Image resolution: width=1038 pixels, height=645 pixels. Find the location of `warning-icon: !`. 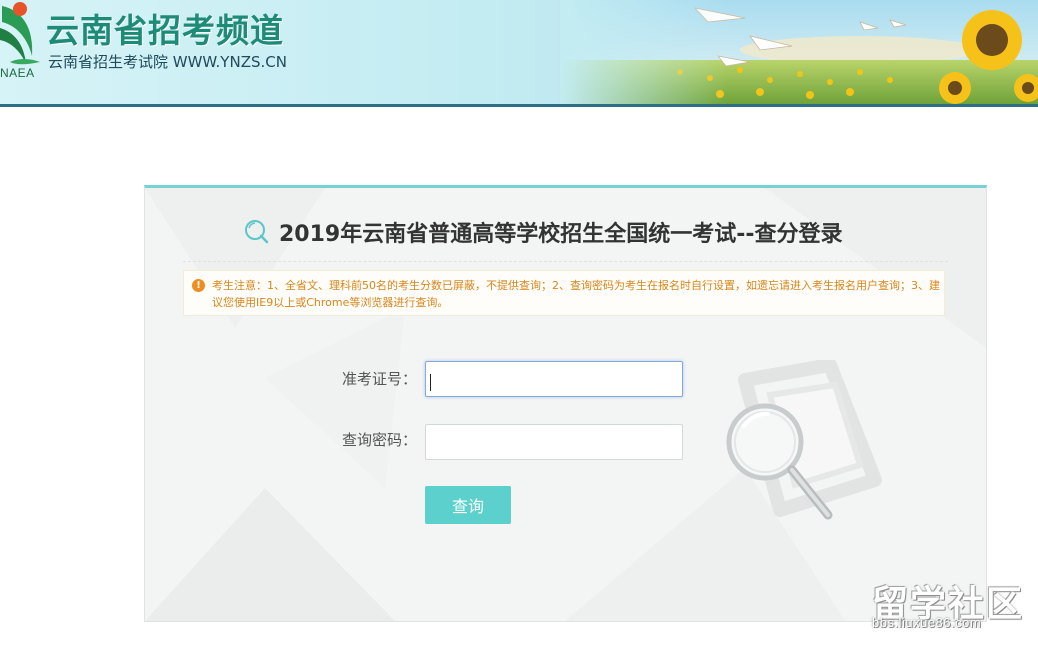

warning-icon: ! is located at coordinates (198, 285).